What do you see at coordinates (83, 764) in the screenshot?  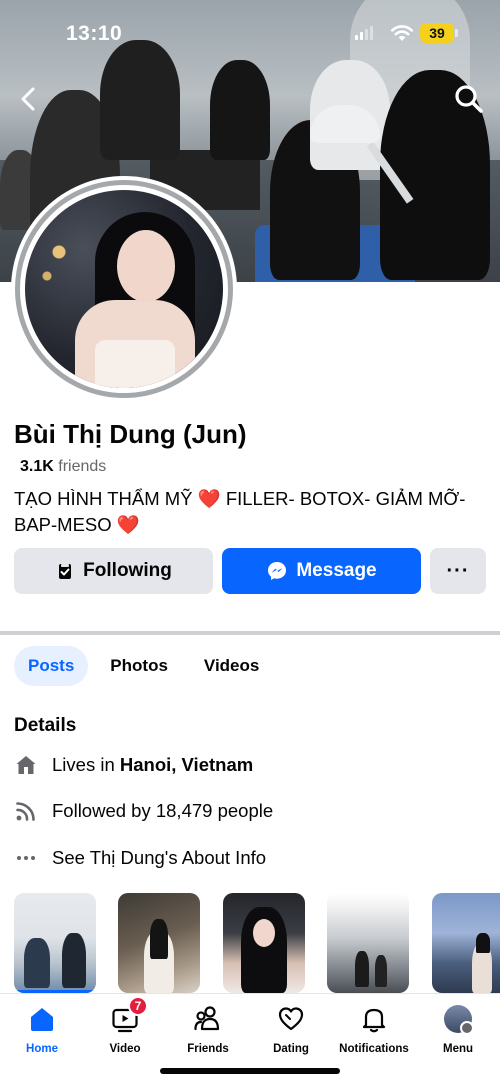 I see `lives-in-prefix: Lives in` at bounding box center [83, 764].